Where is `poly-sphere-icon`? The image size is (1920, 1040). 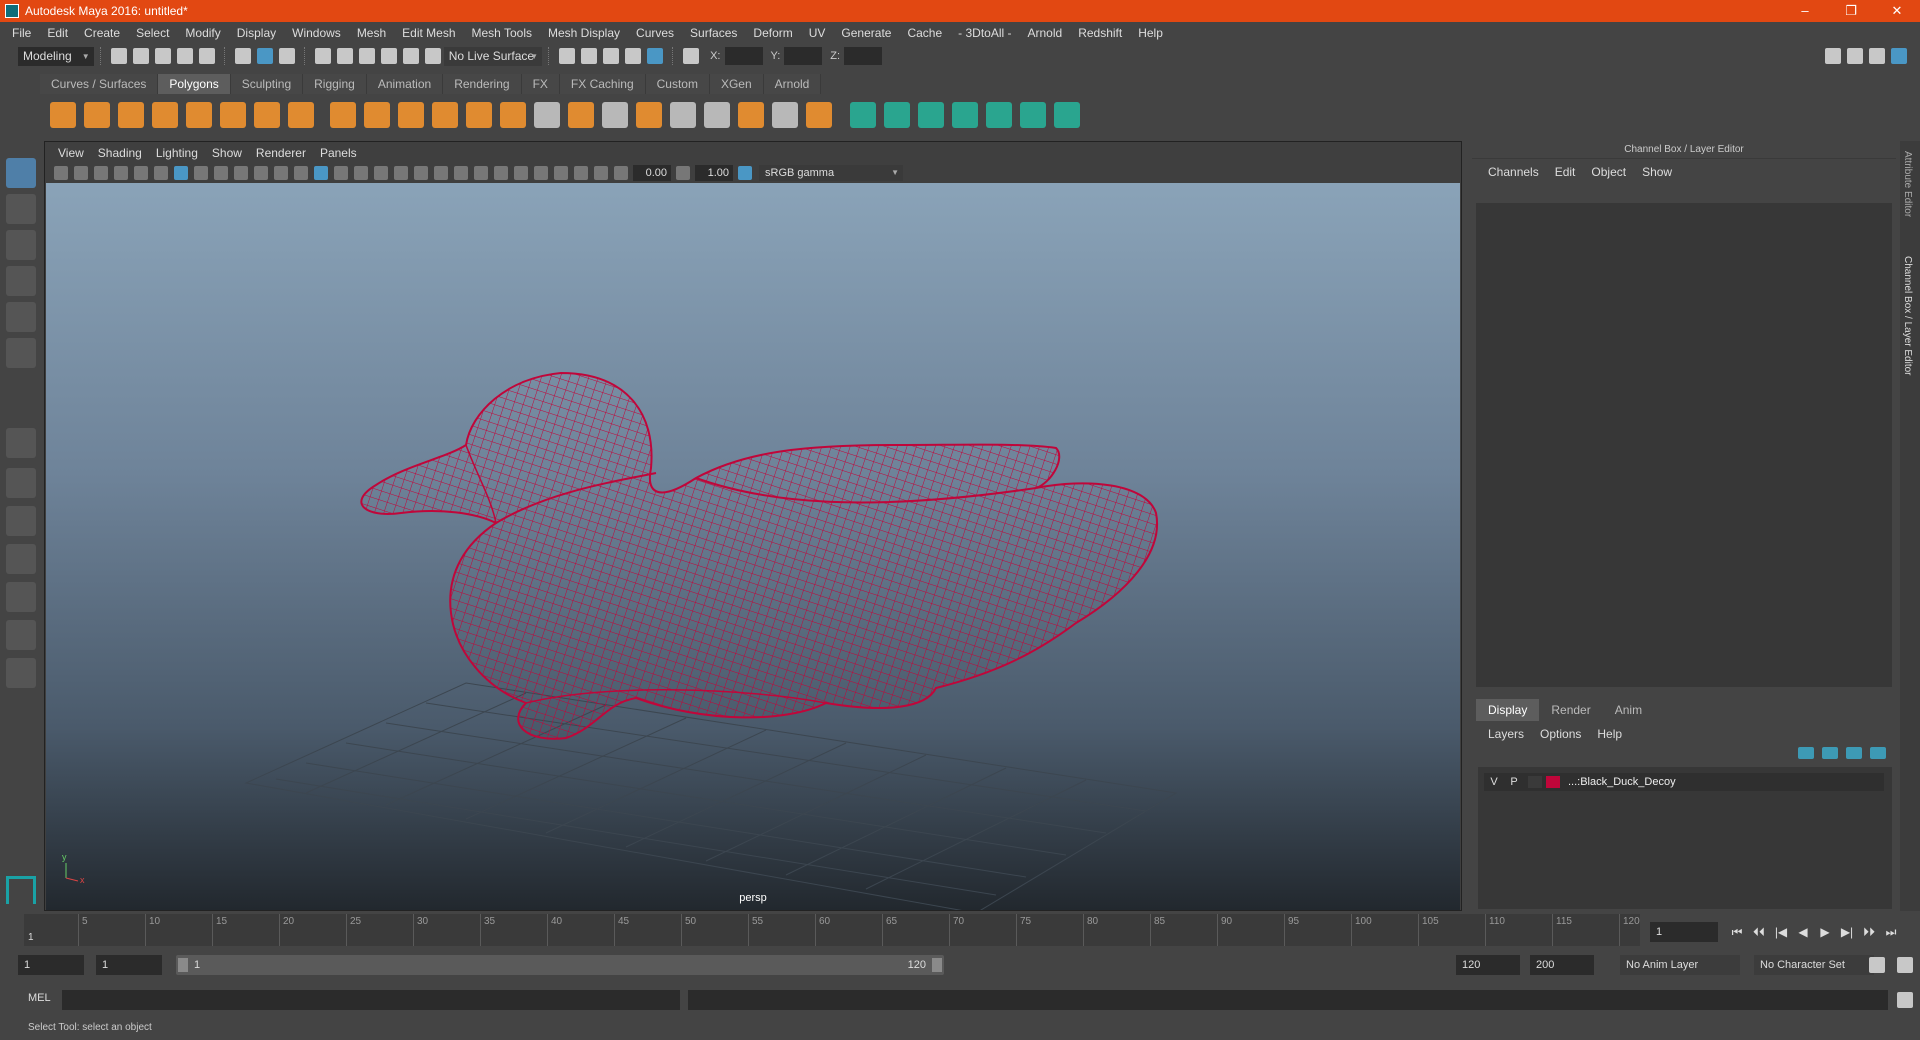 poly-sphere-icon is located at coordinates (63, 115).